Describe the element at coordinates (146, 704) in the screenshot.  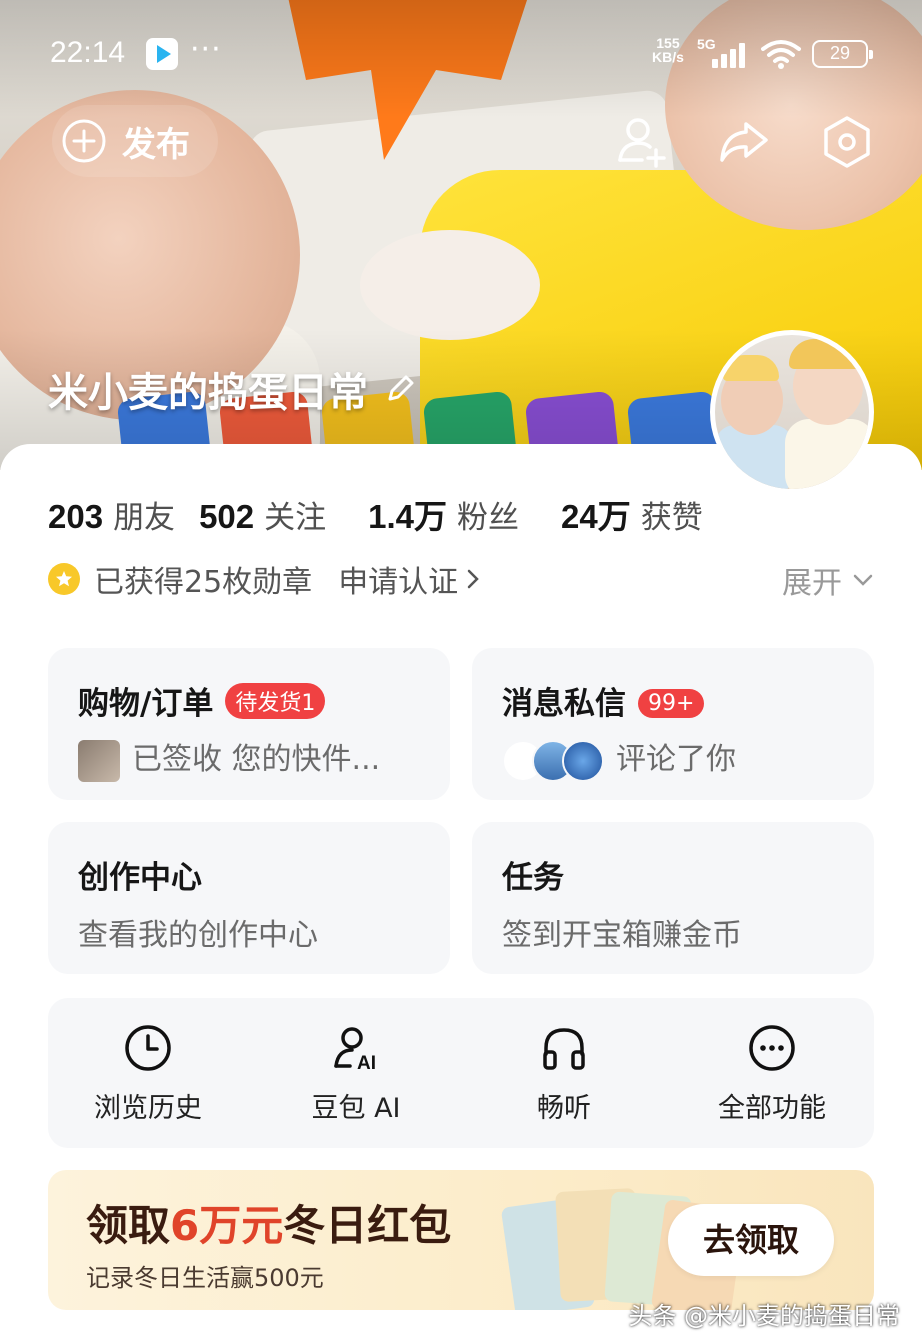
I see `orders-title-text: 购物/订单` at that location.